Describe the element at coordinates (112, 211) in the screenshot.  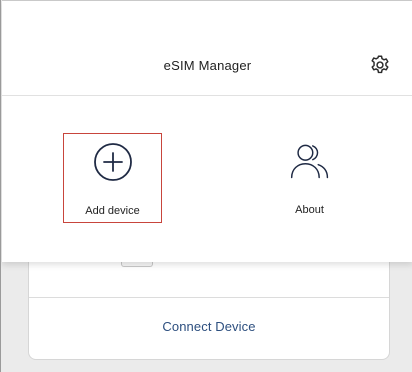
I see `menu-item-label: Add device` at that location.